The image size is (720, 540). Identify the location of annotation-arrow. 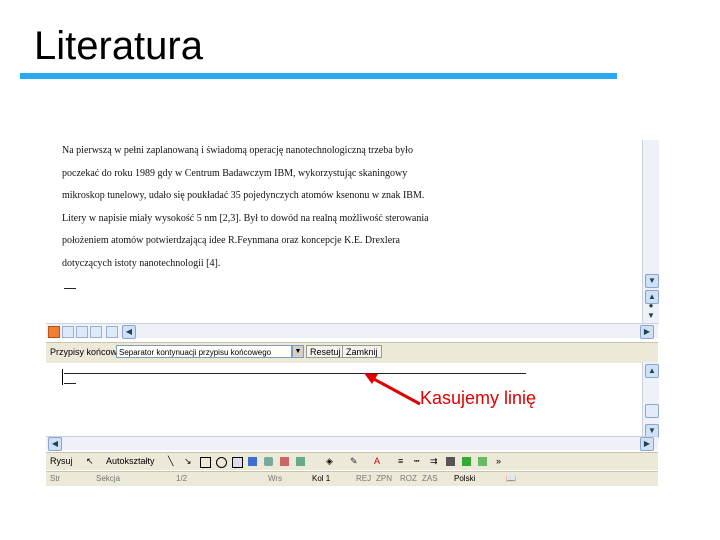
(392, 389).